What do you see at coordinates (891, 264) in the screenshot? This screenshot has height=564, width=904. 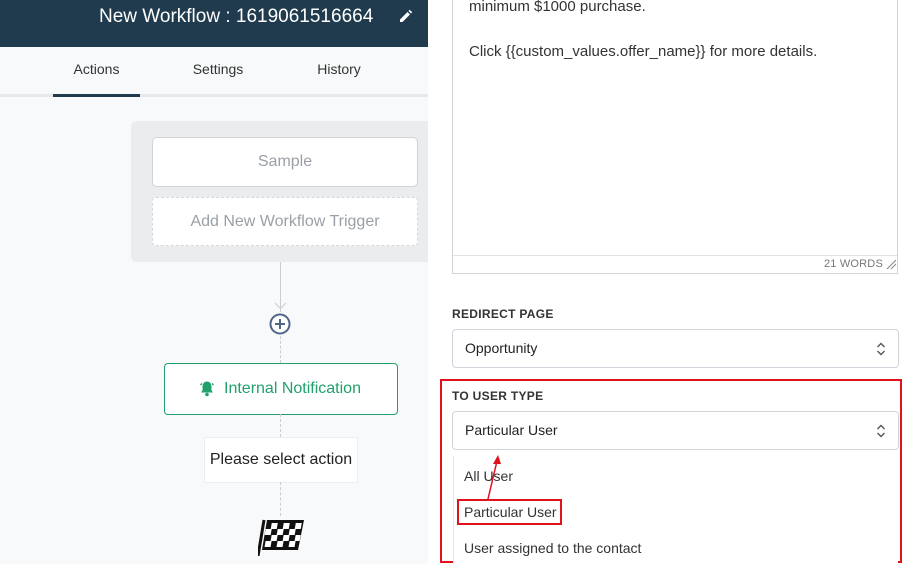 I see `resize-handle-icon` at bounding box center [891, 264].